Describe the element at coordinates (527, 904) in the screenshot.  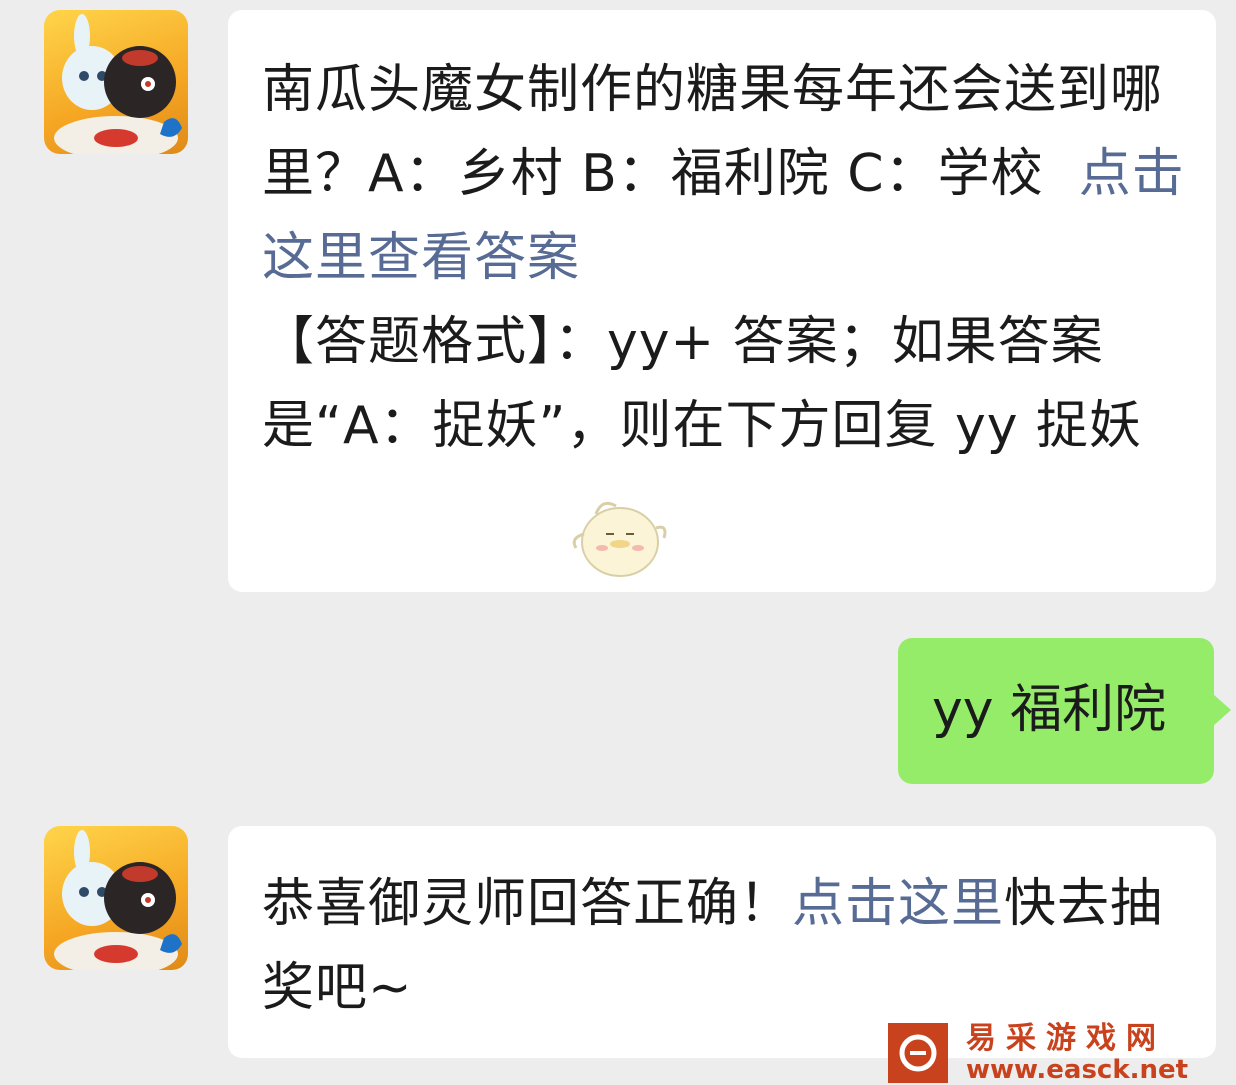
I see `congrats-text: 恭喜御灵师回答正确！` at that location.